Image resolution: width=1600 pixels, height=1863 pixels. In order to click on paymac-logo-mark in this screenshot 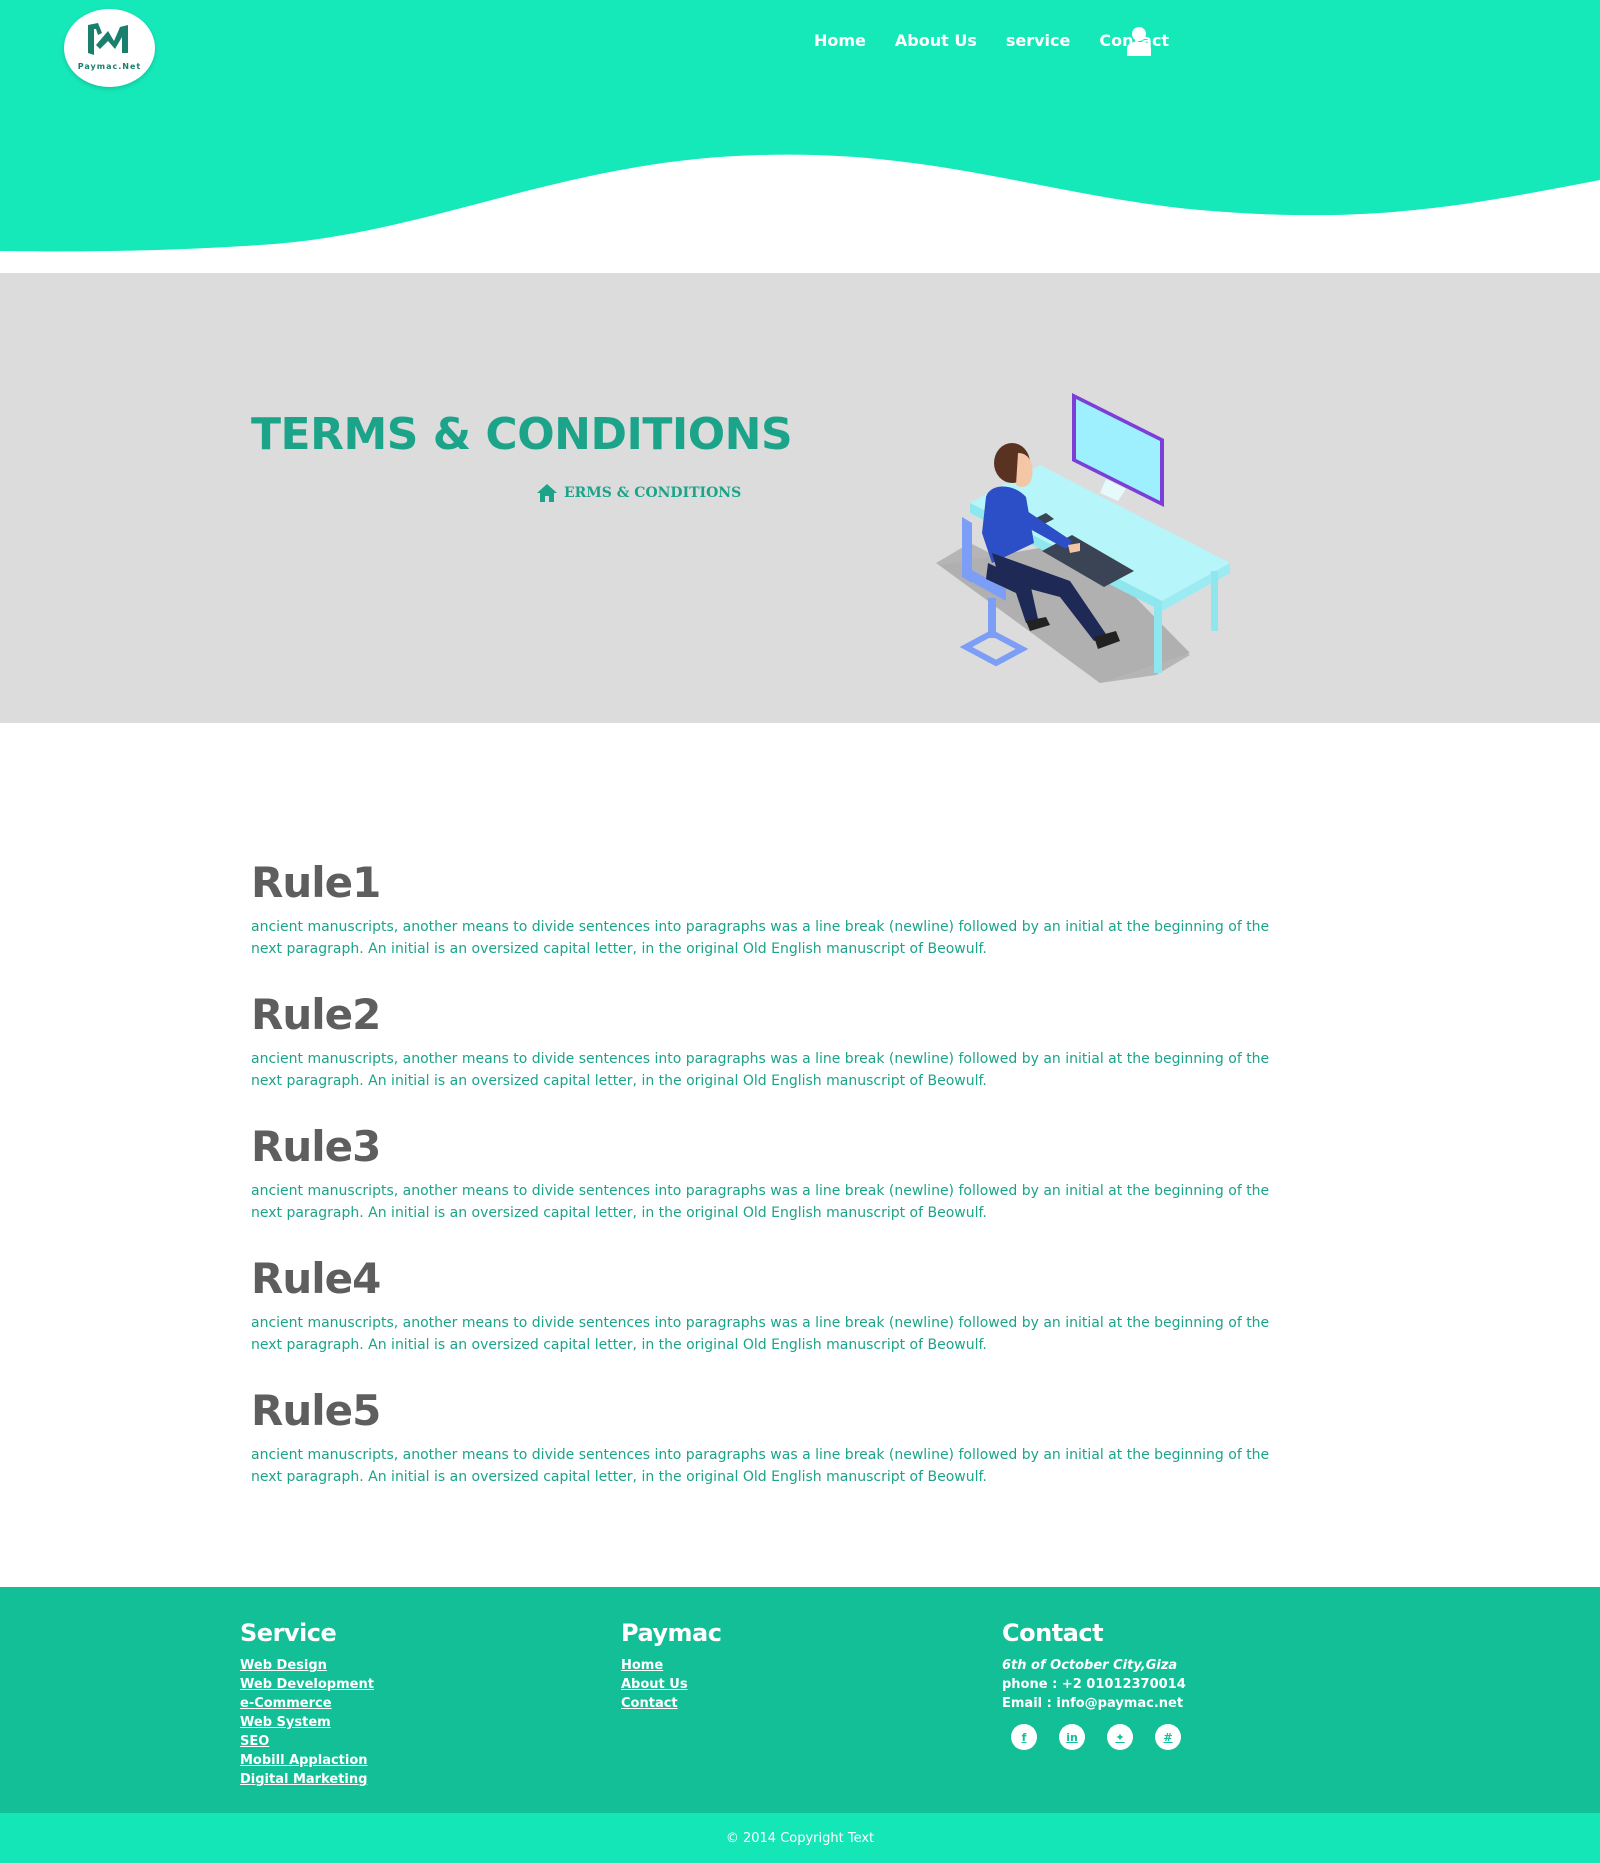, I will do `click(108, 39)`.